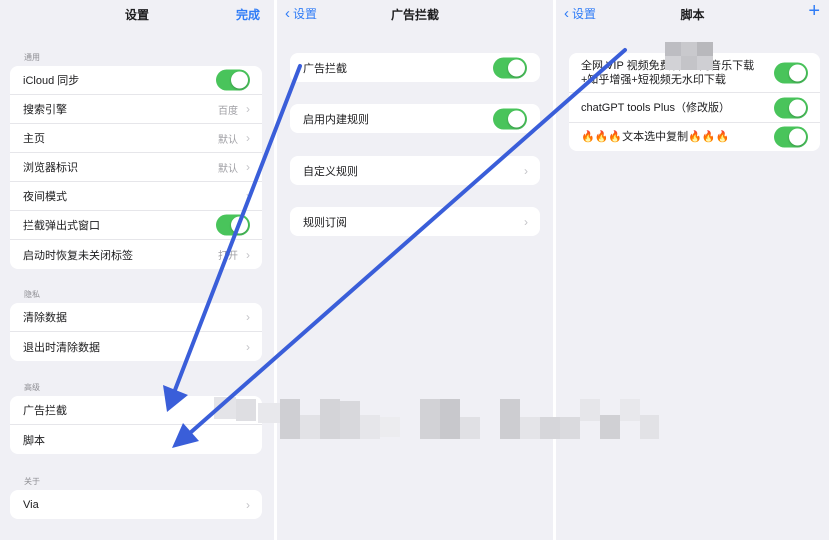  I want to click on section-header-privacy: 隐私, so click(32, 294).